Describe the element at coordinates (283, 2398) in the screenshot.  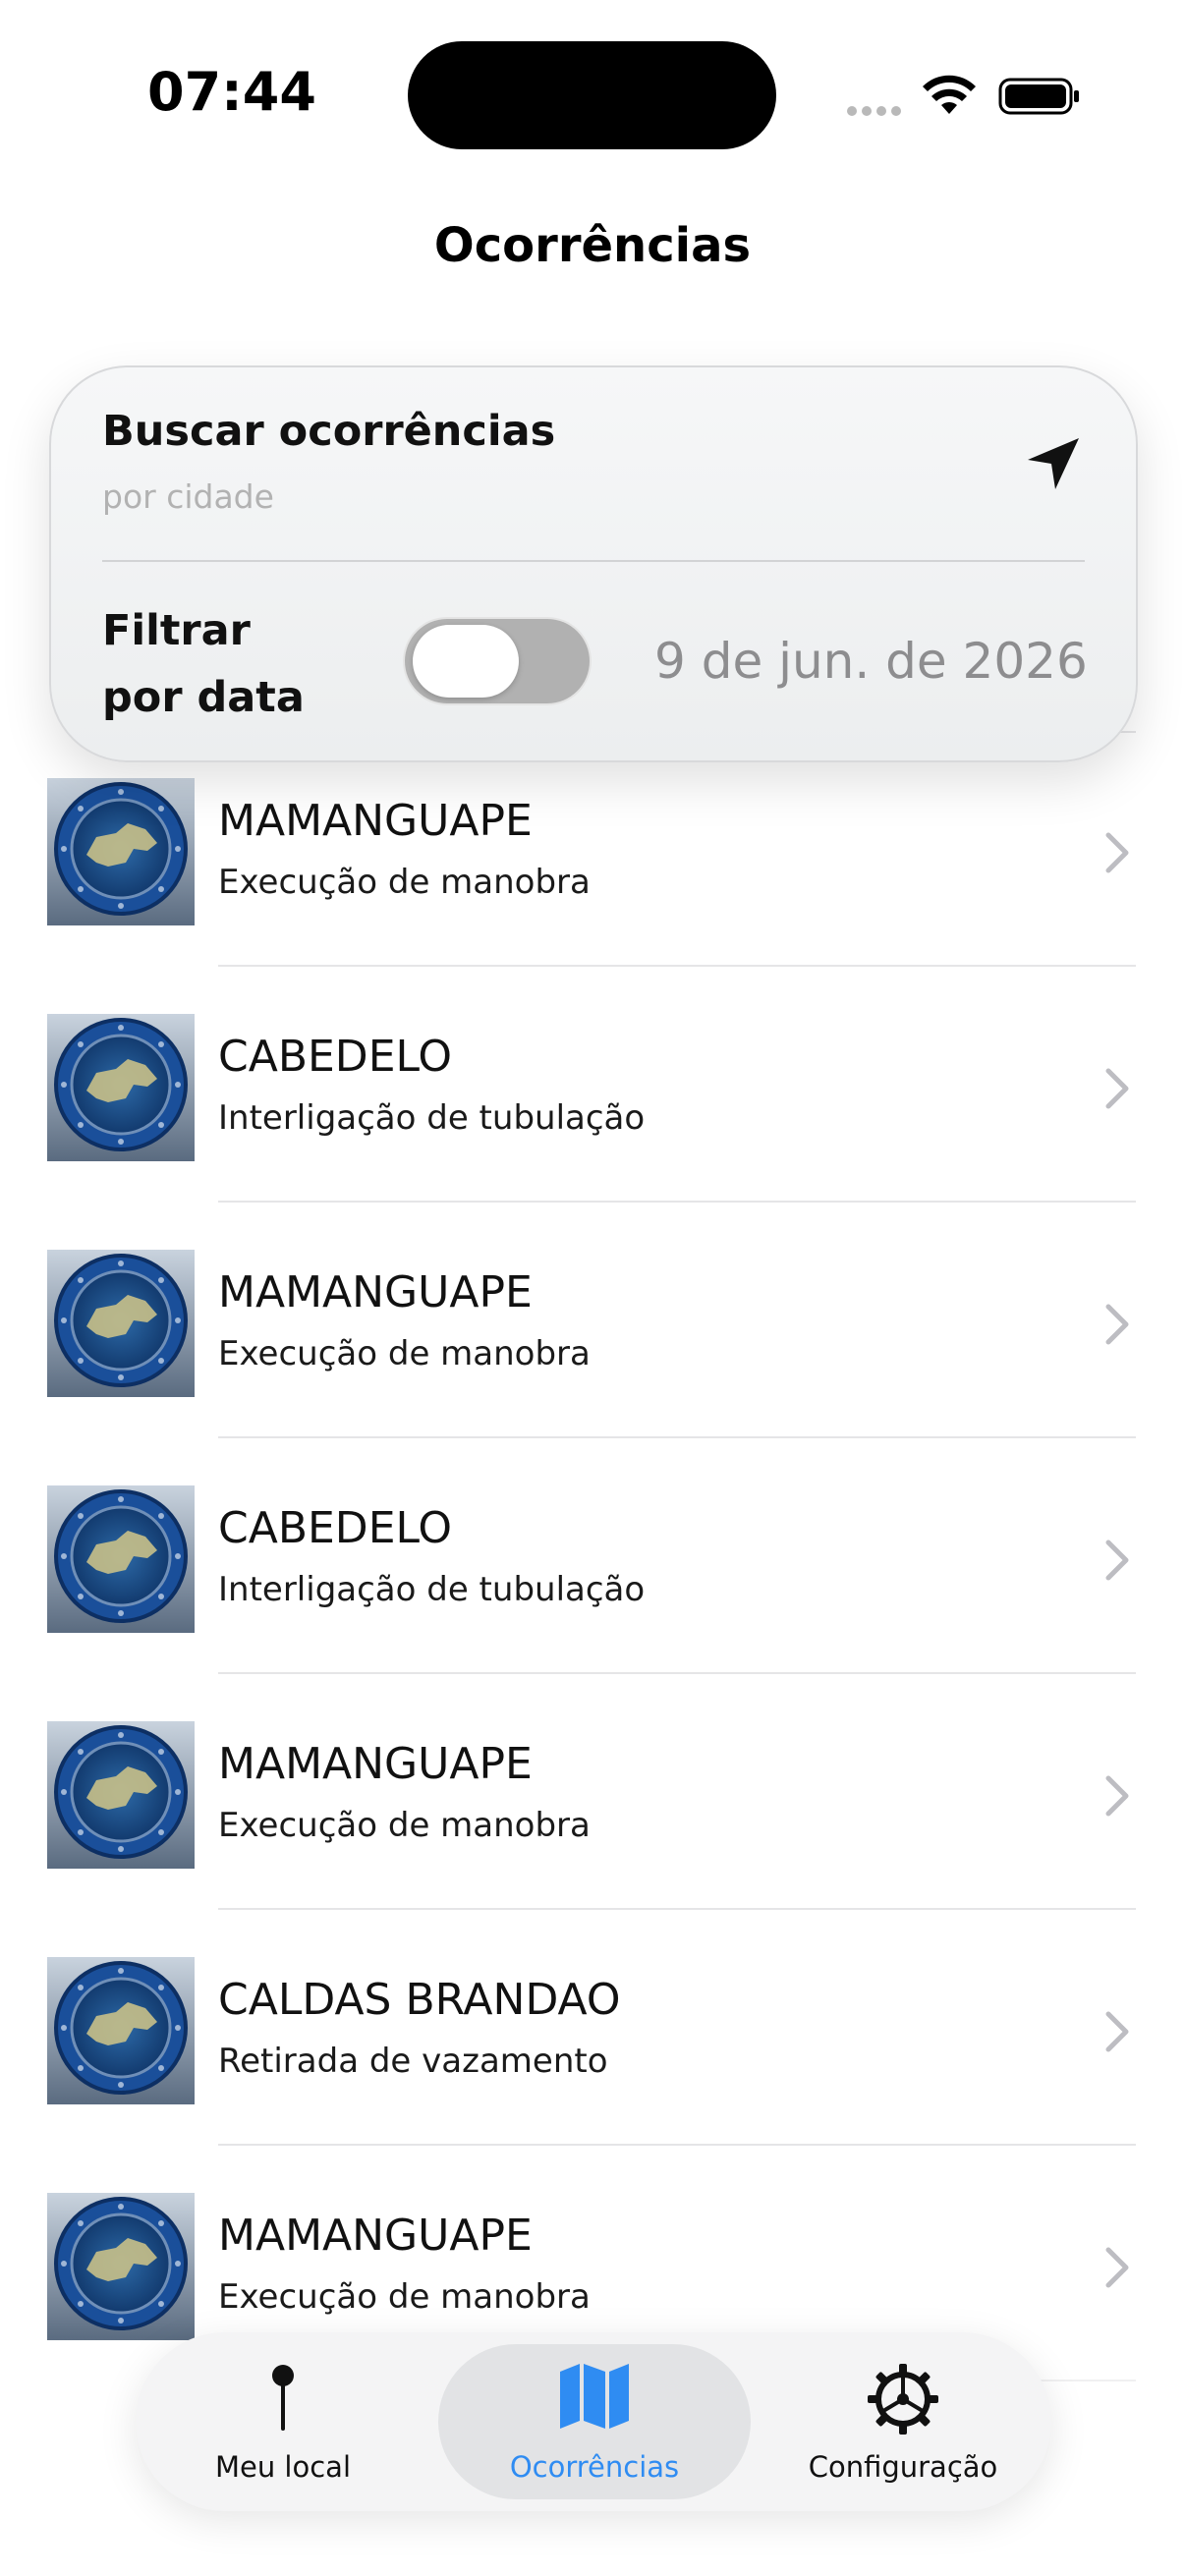
I see `pin-icon` at that location.